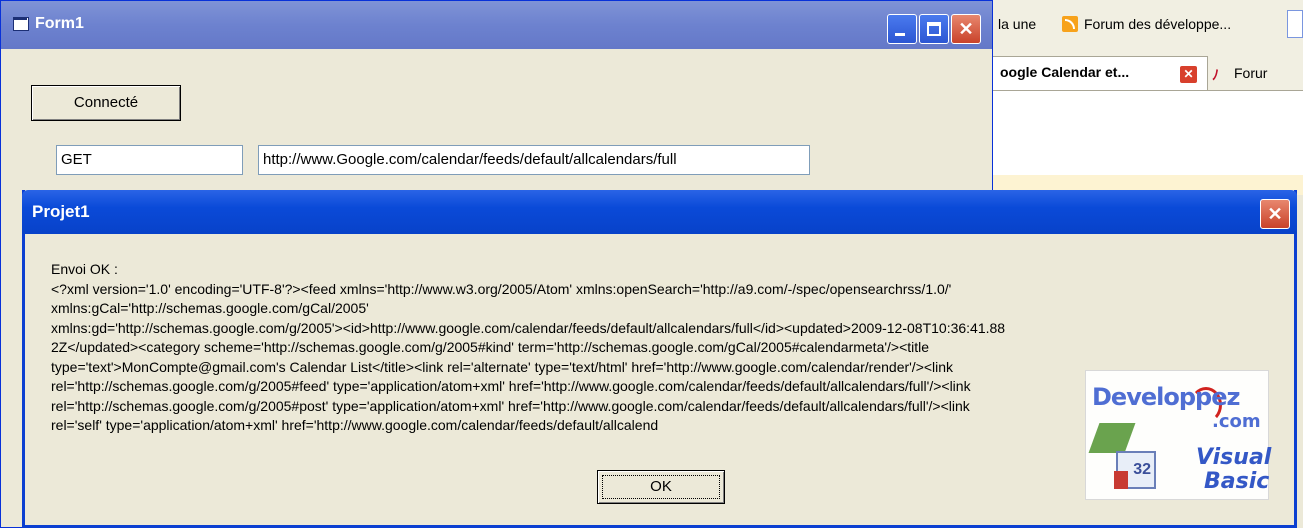 This screenshot has width=1303, height=528. I want to click on dialog-close-button: ✕, so click(1275, 214).